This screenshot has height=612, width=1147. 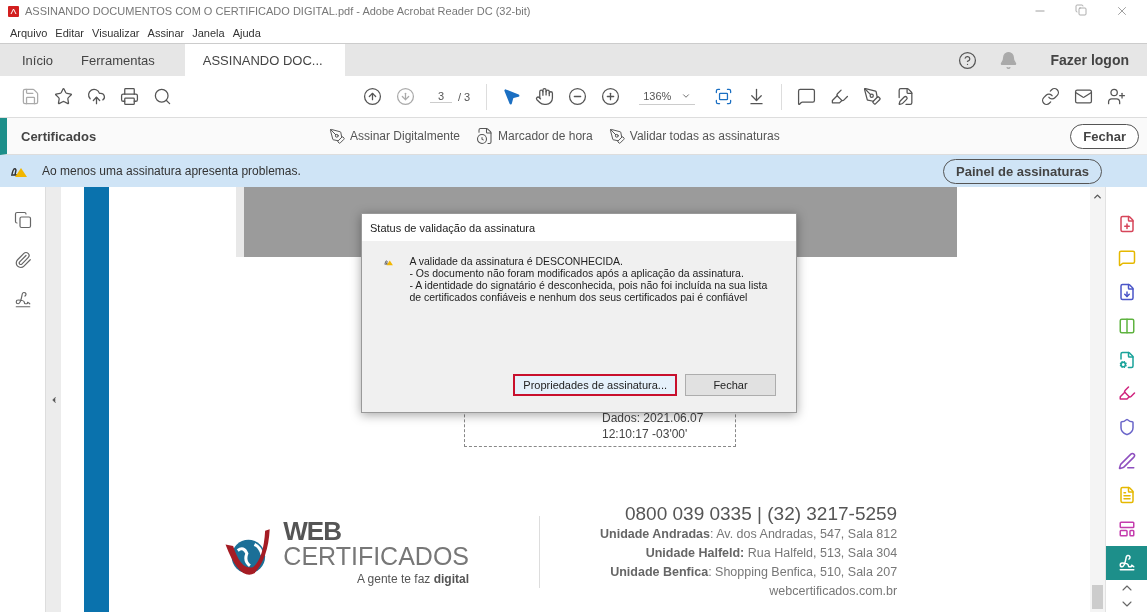 What do you see at coordinates (653, 418) in the screenshot?
I see `signature-date-text: Dados: 2021.06.07` at bounding box center [653, 418].